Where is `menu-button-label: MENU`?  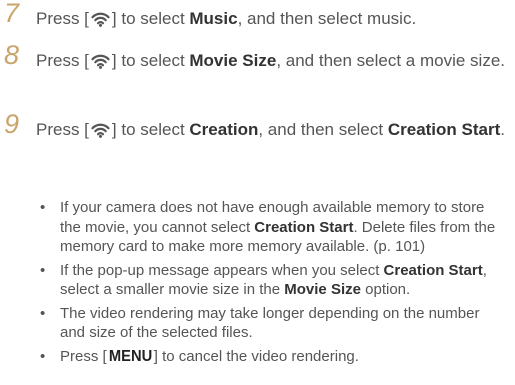
menu-button-label: MENU is located at coordinates (130, 356).